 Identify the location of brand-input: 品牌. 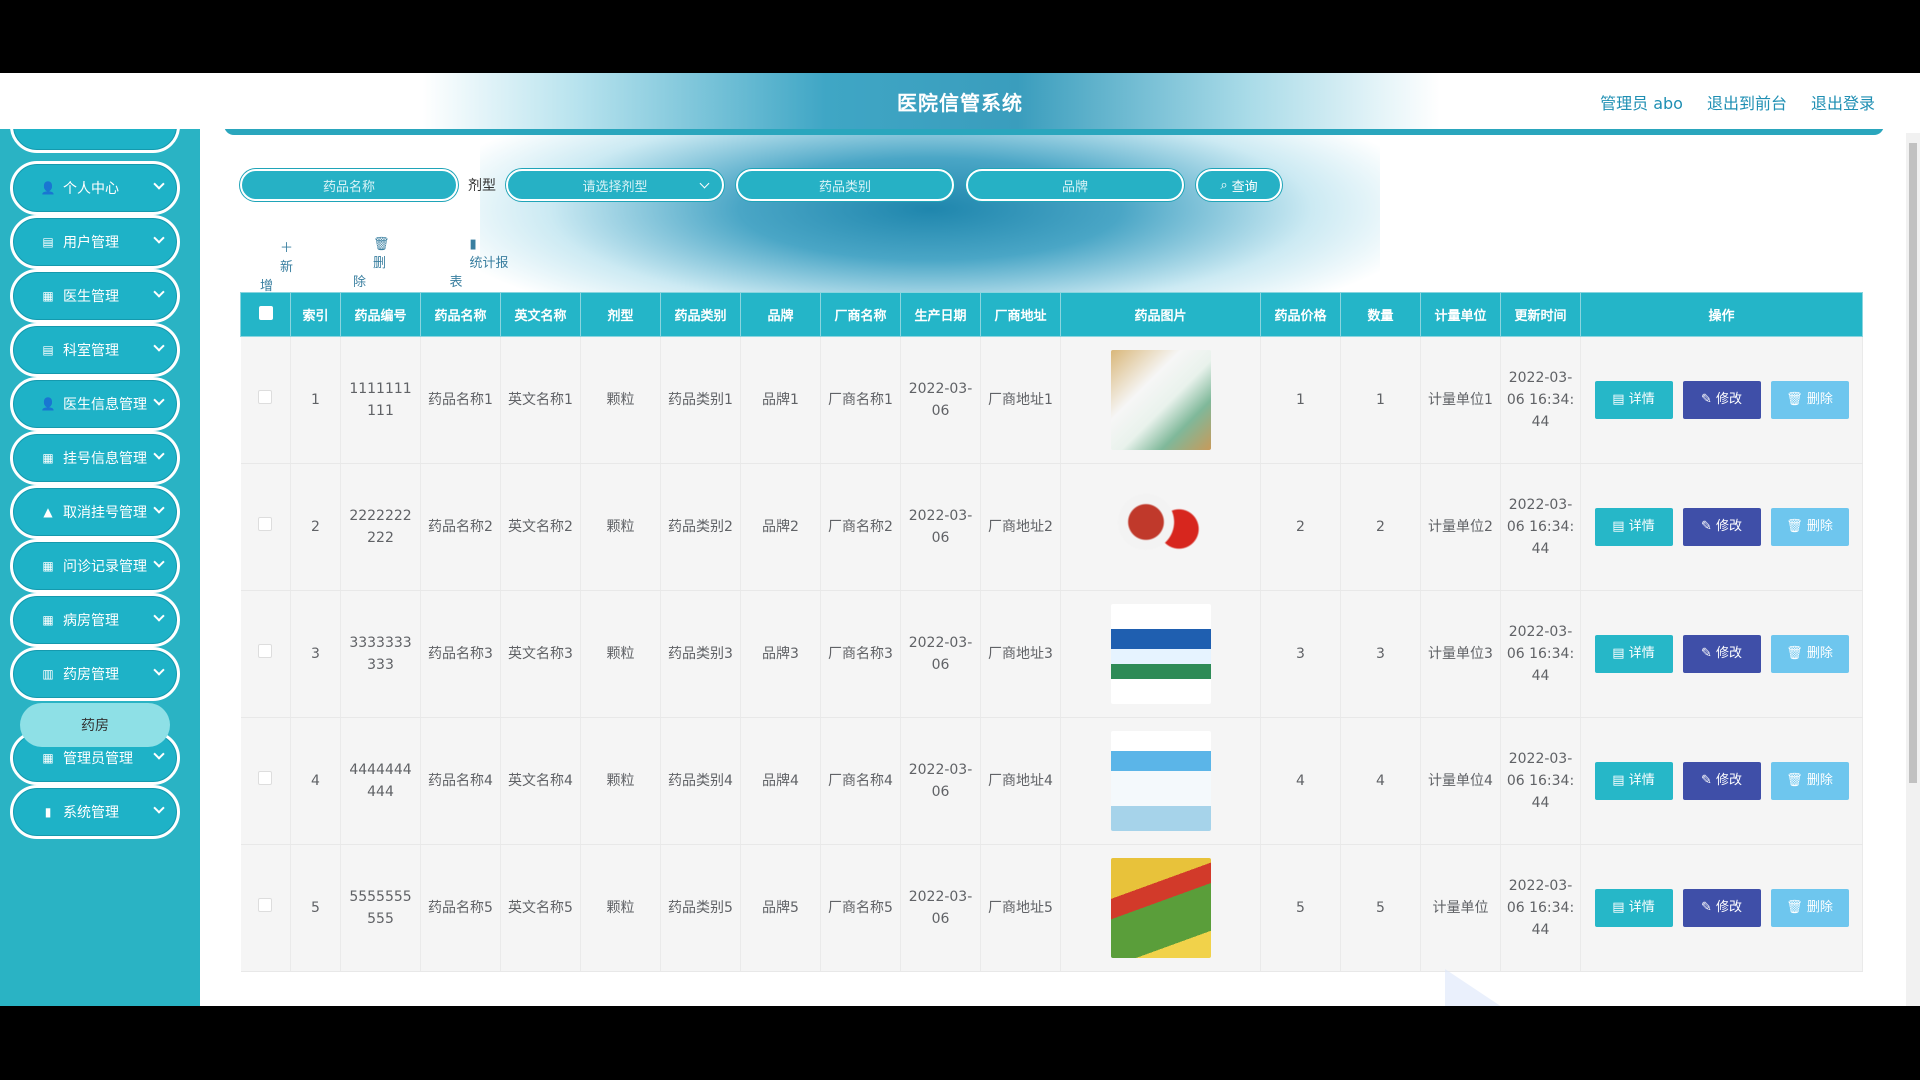
(1075, 185).